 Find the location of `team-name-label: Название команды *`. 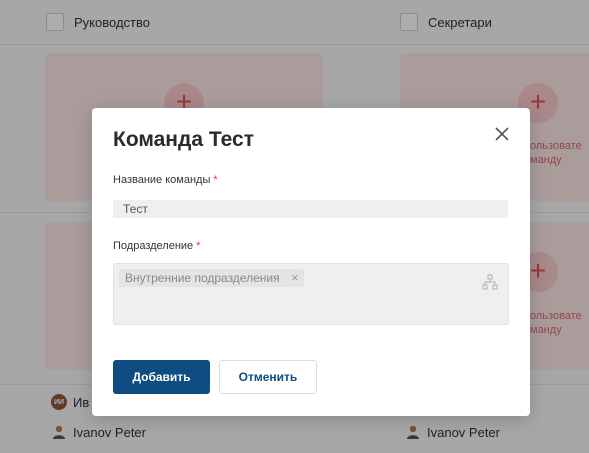

team-name-label: Название команды * is located at coordinates (165, 180).